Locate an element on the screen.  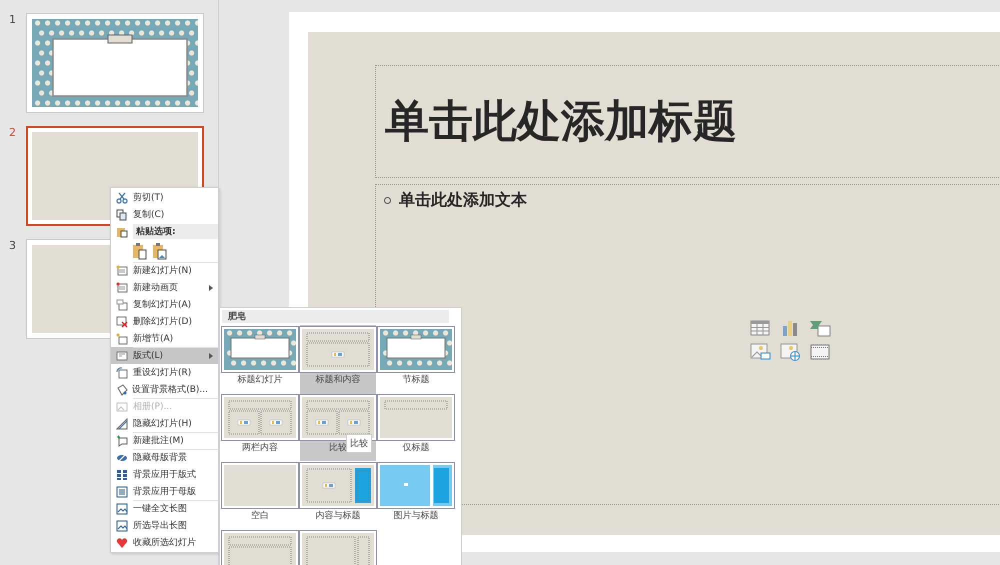
menu-section-header: 粘贴选项: is located at coordinates (175, 231).